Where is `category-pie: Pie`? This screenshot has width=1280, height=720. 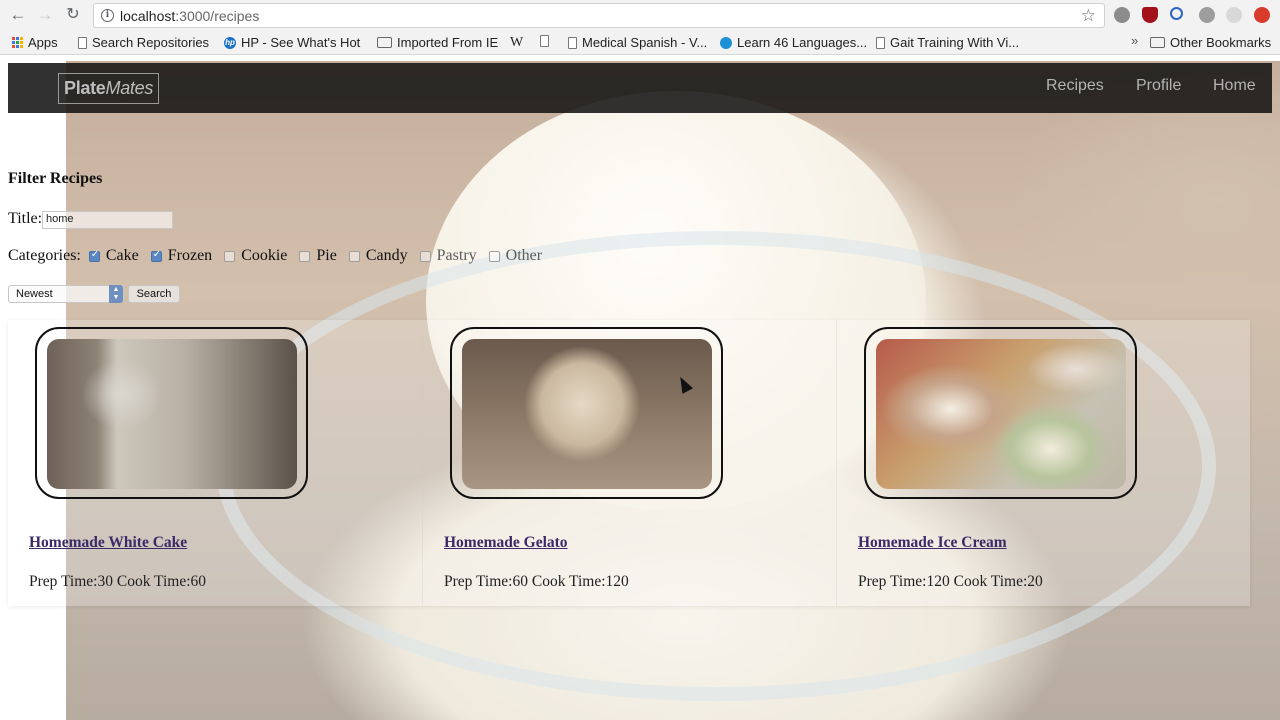 category-pie: Pie is located at coordinates (318, 256).